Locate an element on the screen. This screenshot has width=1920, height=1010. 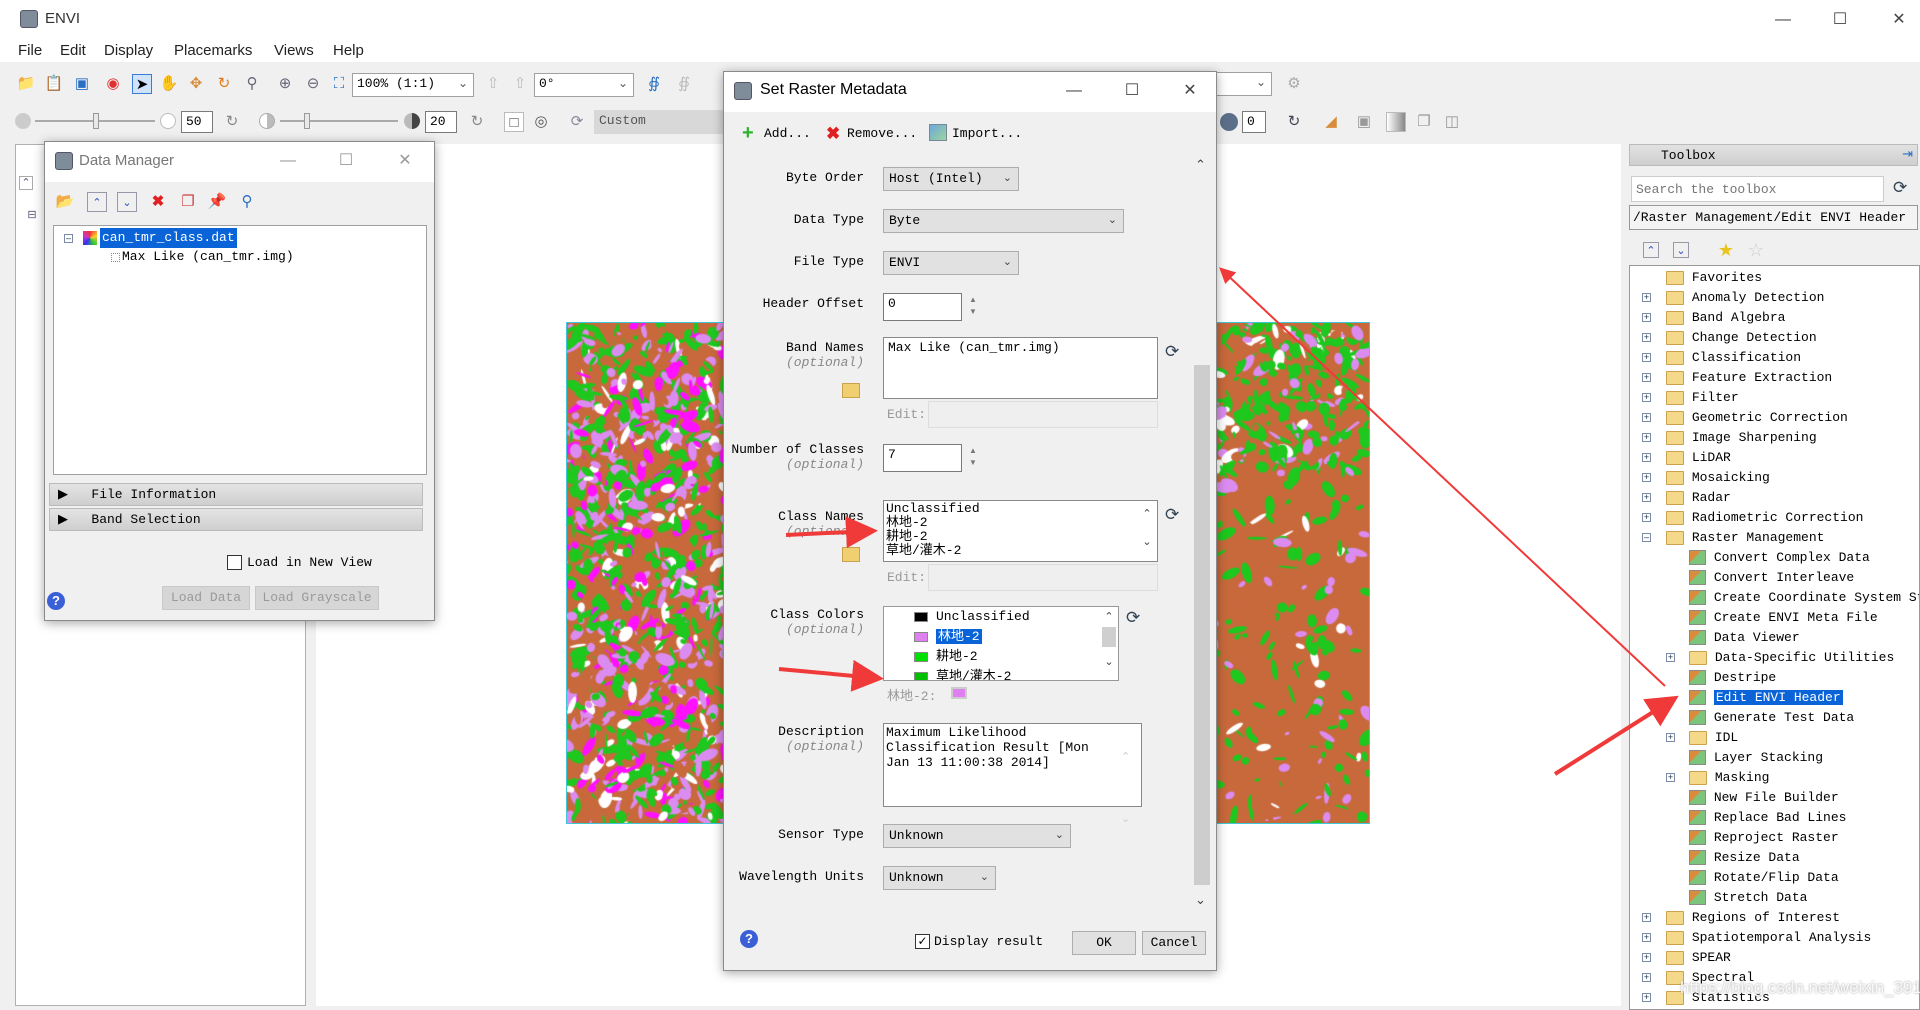
dialog-scrollbar: ⌃ ⌄ is located at coordinates (1201, 567).